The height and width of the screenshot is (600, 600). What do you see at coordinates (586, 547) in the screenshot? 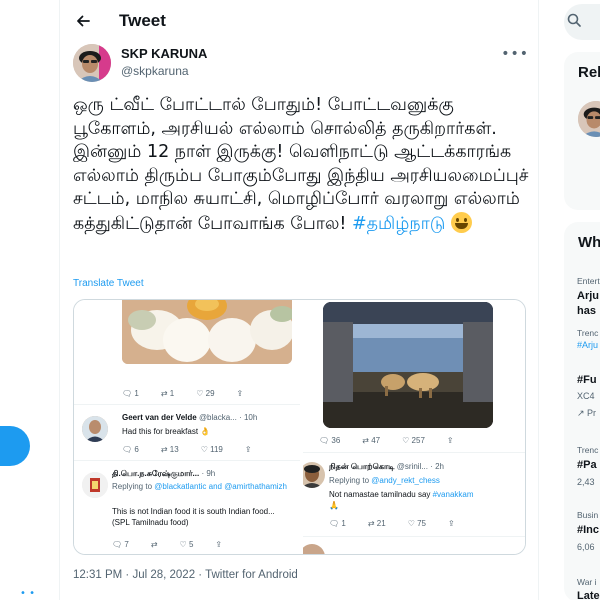
I see `trend-count: 6,06` at bounding box center [586, 547].